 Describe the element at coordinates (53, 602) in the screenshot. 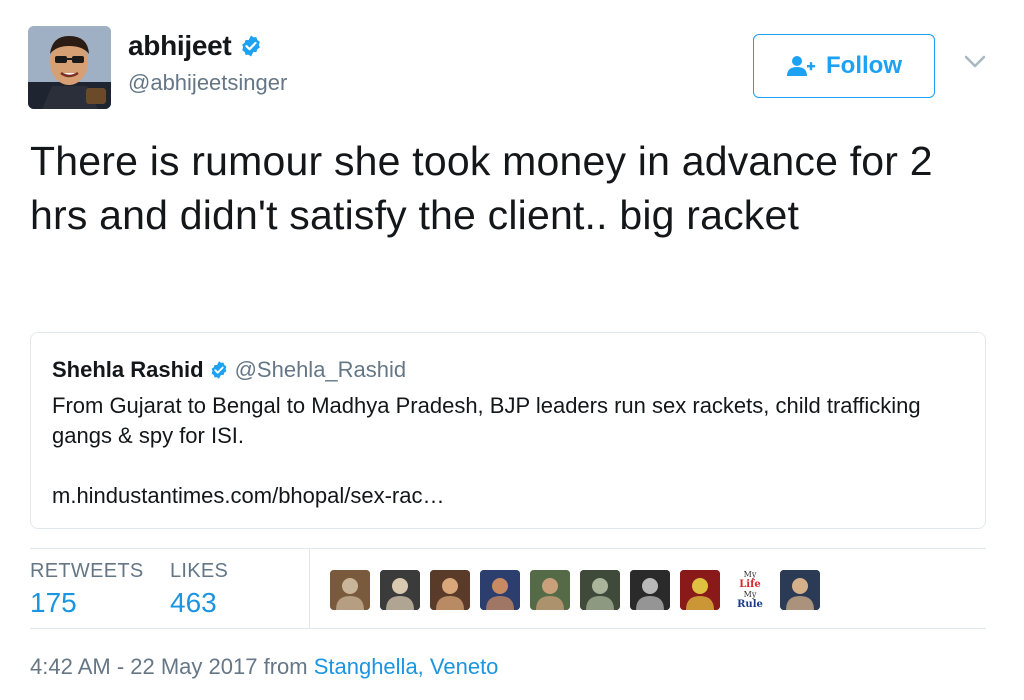

I see `retweets-count: 175` at that location.